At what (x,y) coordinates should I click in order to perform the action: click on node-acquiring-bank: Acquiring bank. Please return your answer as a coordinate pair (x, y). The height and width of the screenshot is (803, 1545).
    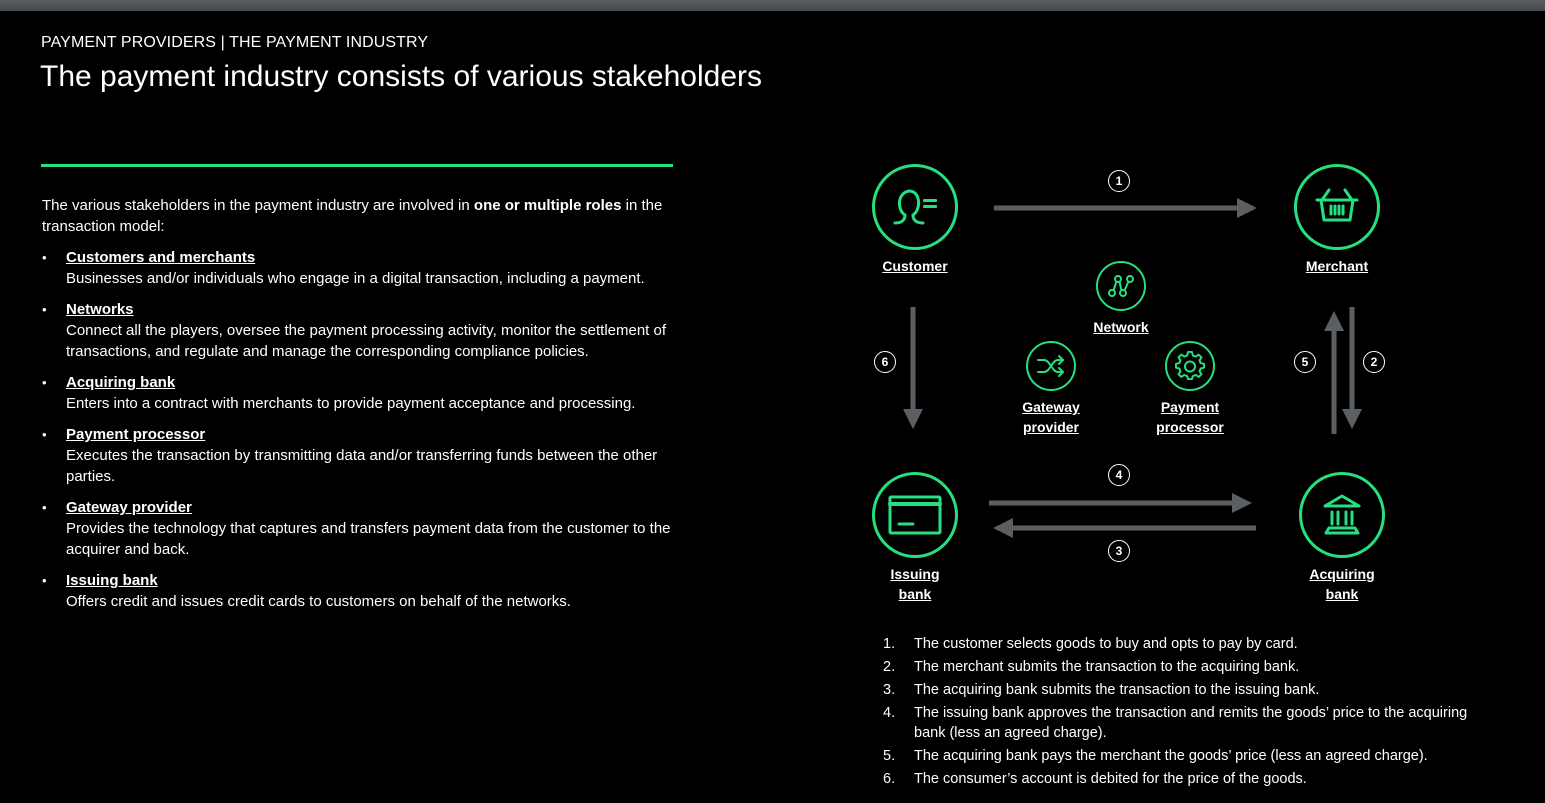
    Looking at the image, I should click on (1342, 538).